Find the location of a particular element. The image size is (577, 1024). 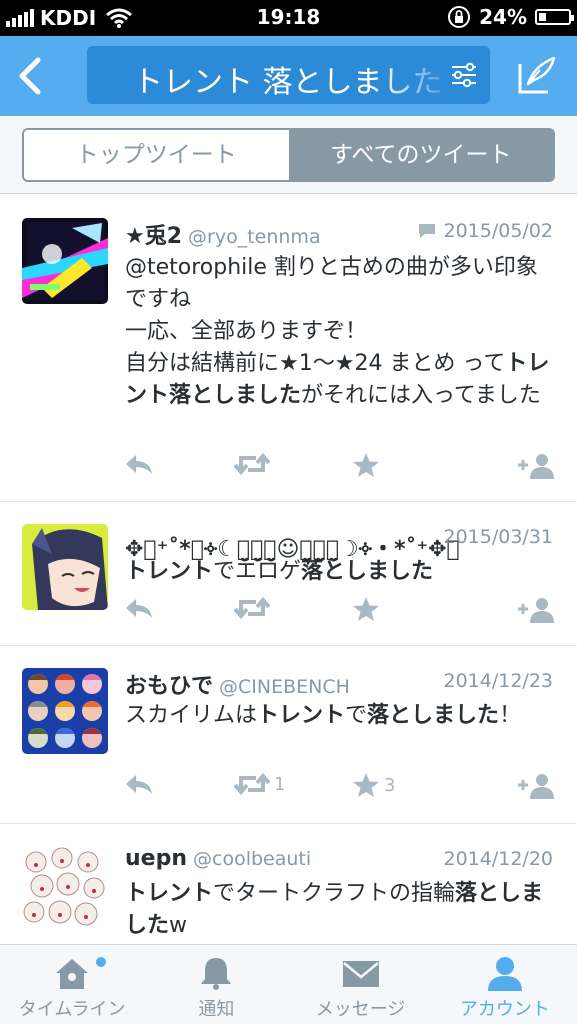

text-span: で is located at coordinates (356, 715).